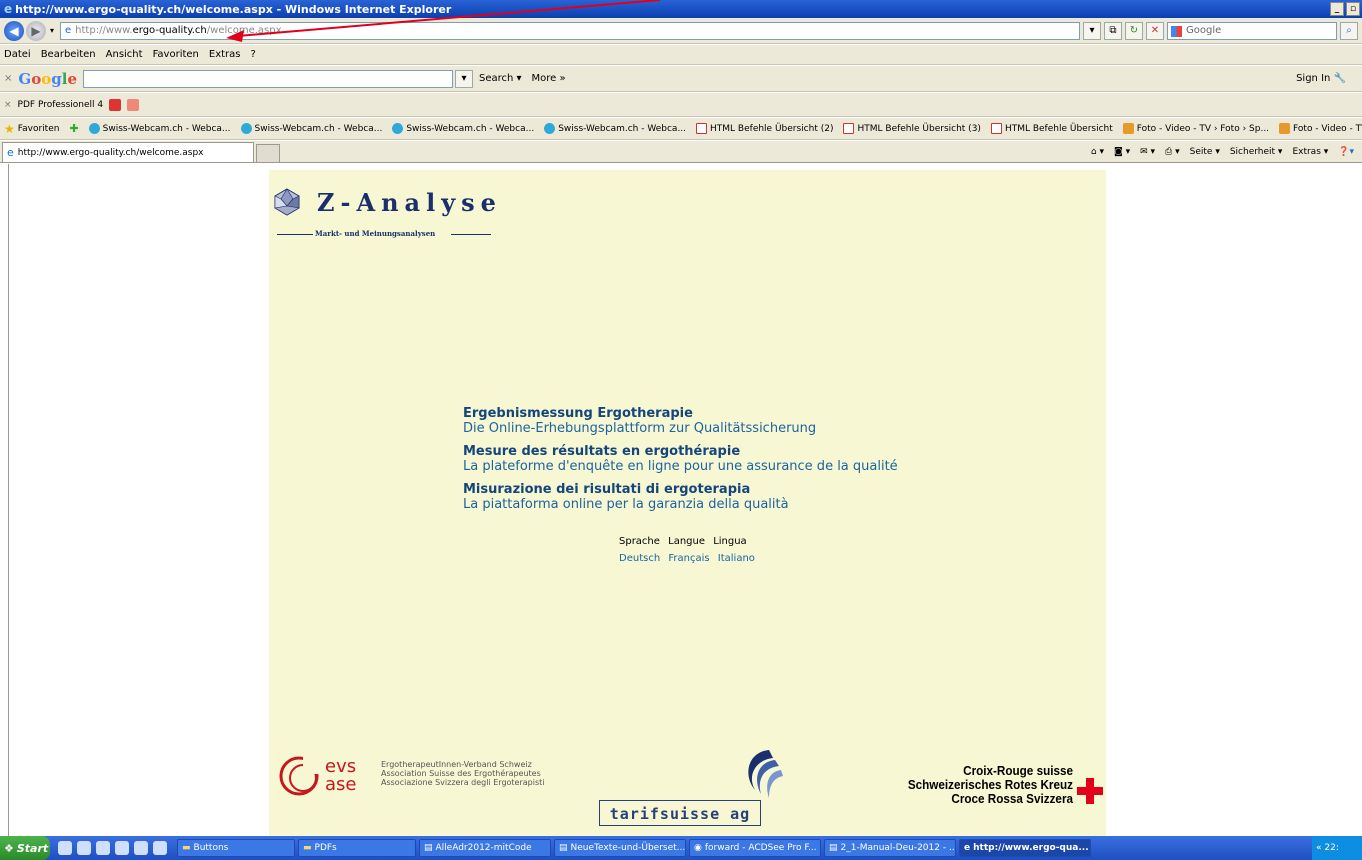 The image size is (1362, 860). What do you see at coordinates (1340, 78) in the screenshot?
I see `wrench-icon: 🔧` at bounding box center [1340, 78].